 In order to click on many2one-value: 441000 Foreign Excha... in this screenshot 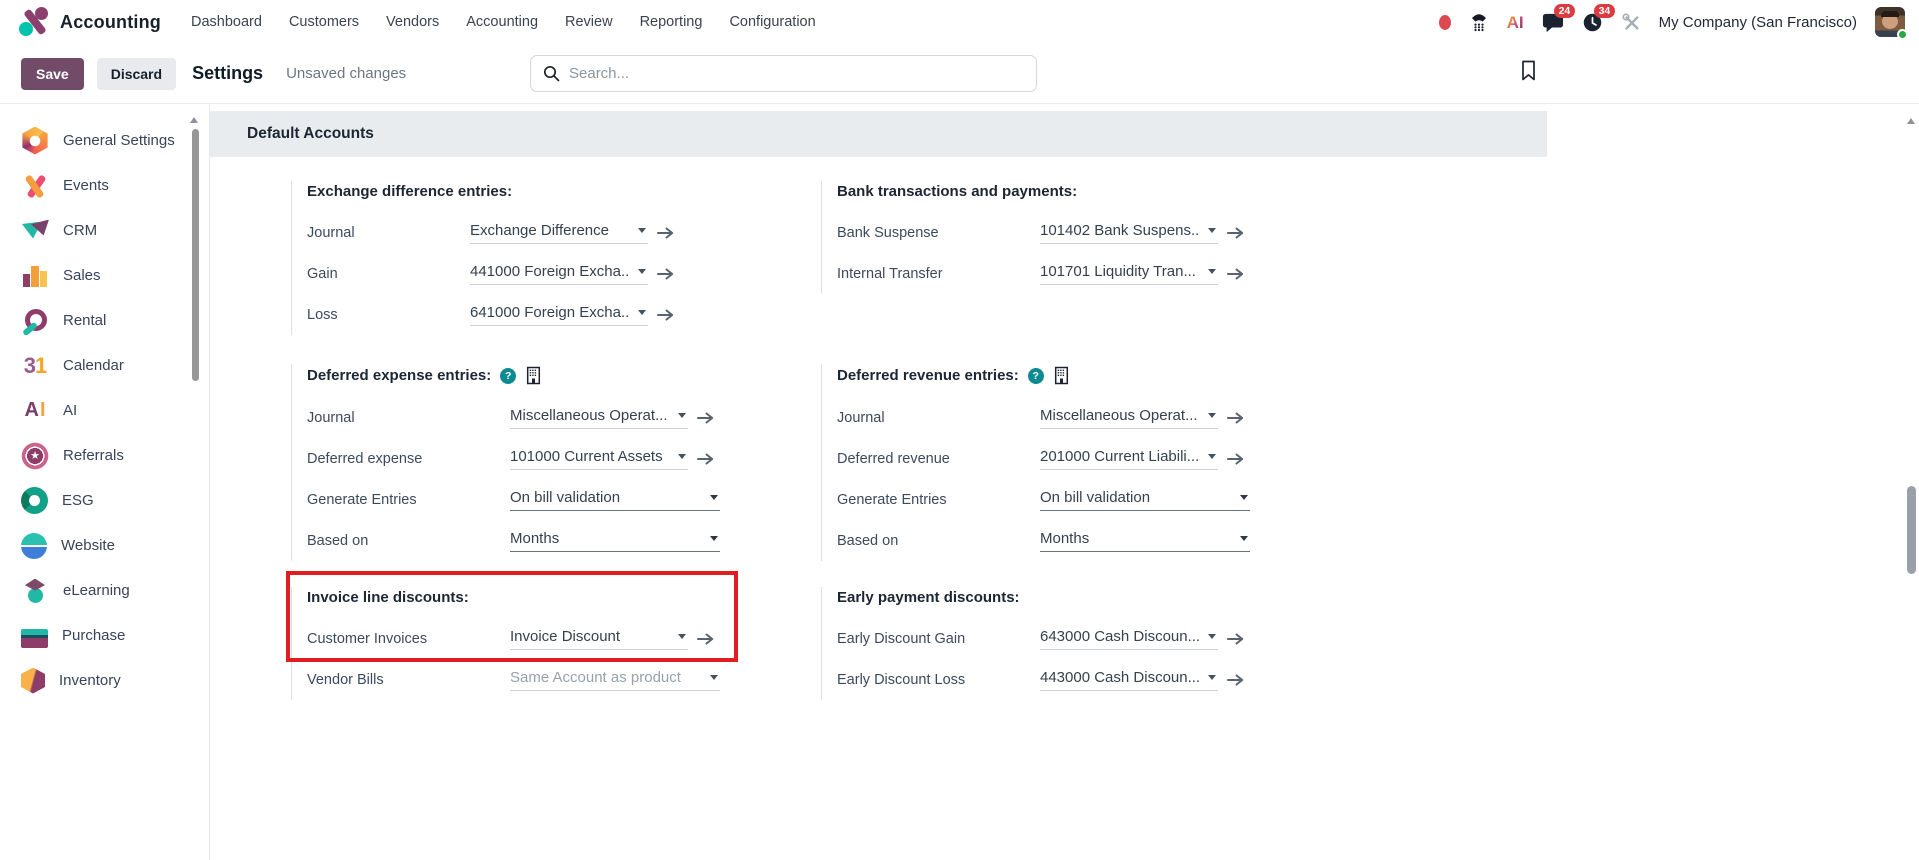, I will do `click(550, 271)`.